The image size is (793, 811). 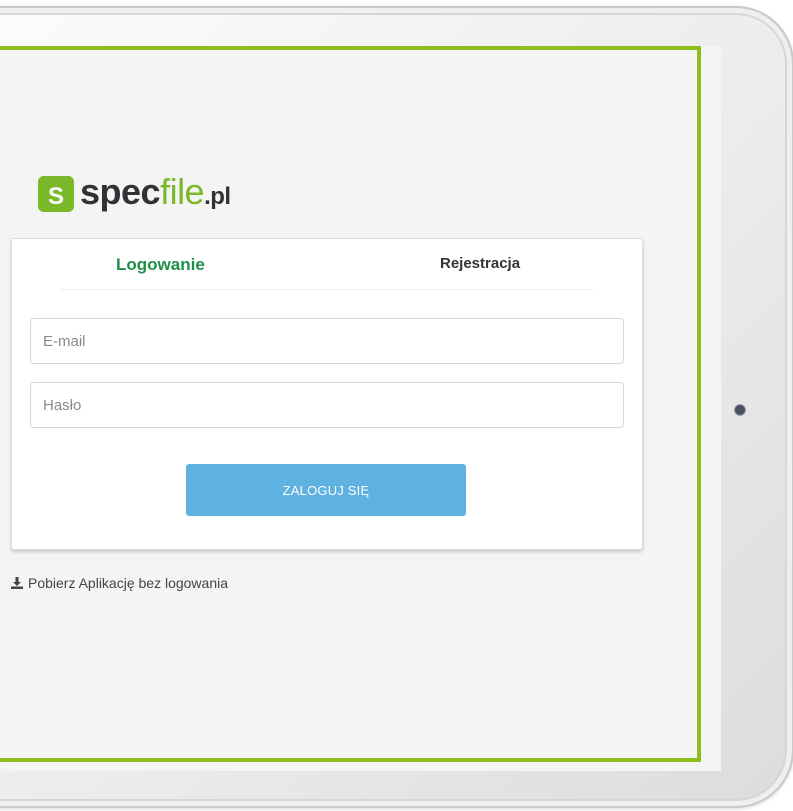 I want to click on download-app-link: Pobierz Aplikację bez logowania, so click(x=119, y=583).